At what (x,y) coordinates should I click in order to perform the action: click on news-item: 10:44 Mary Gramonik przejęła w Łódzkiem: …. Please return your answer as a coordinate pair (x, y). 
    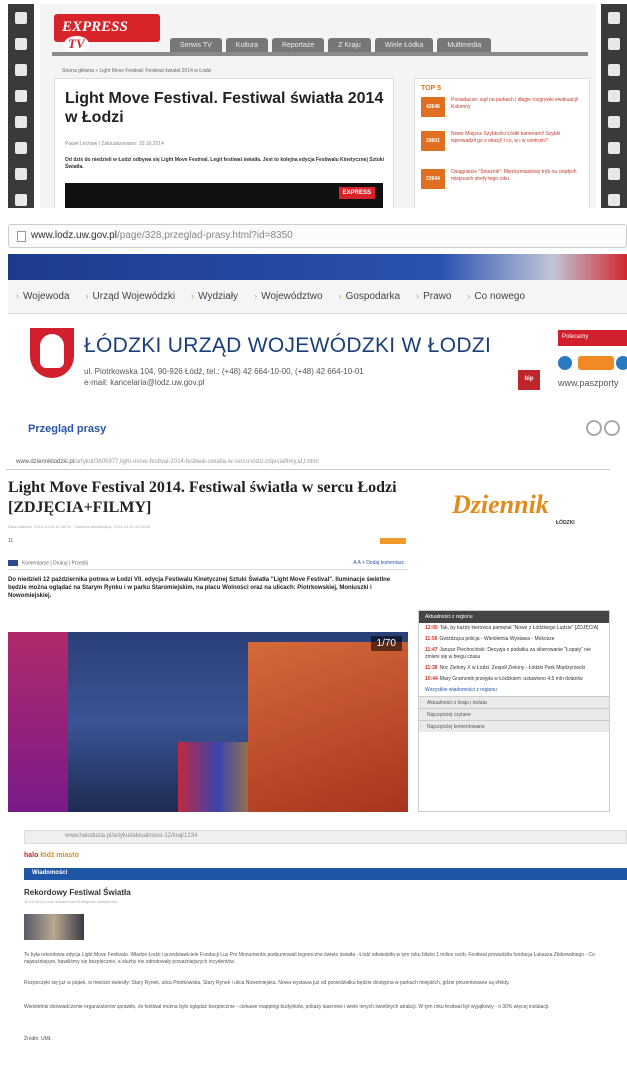
    Looking at the image, I should click on (514, 679).